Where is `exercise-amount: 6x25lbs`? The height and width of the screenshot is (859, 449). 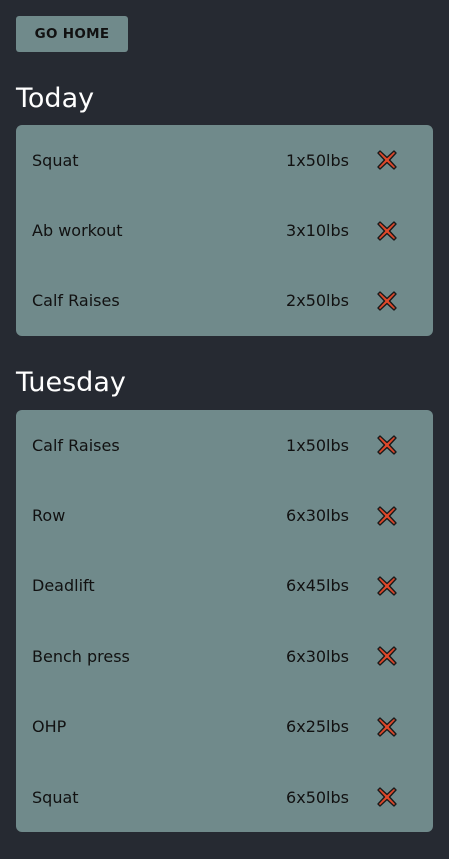
exercise-amount: 6x25lbs is located at coordinates (317, 727).